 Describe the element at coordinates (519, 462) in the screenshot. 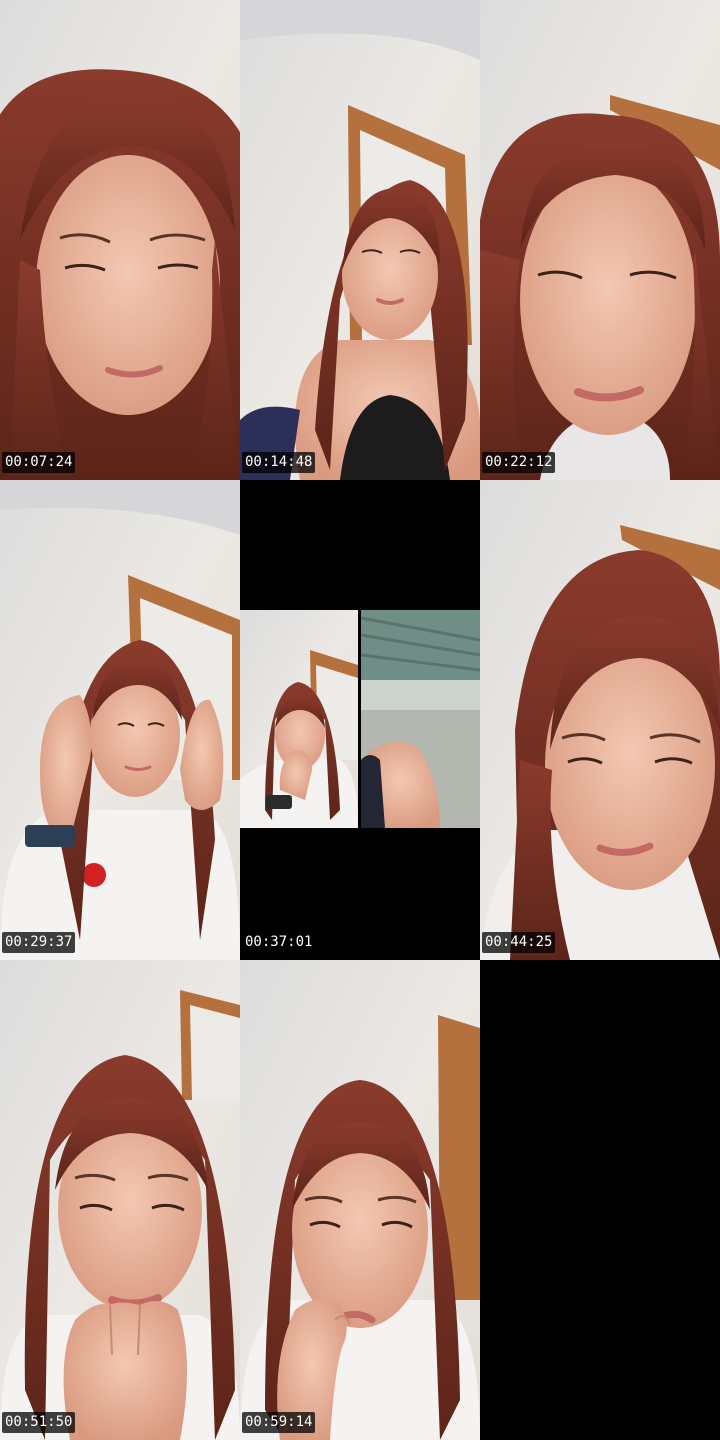

I see `timestamp-label: 00:22:12` at that location.